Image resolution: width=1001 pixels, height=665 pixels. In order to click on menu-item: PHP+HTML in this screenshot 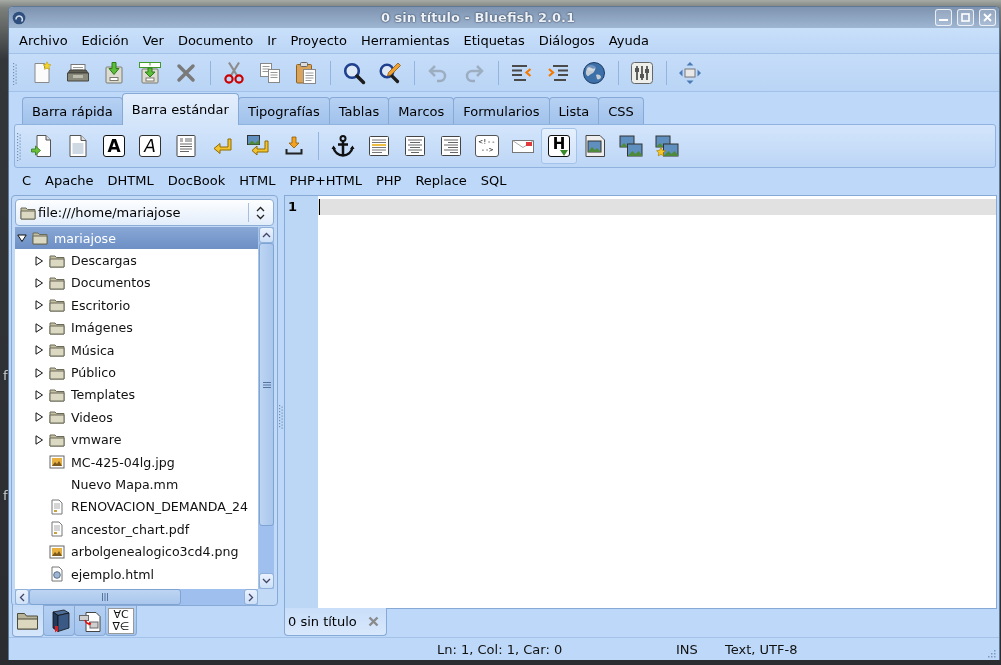, I will do `click(325, 180)`.